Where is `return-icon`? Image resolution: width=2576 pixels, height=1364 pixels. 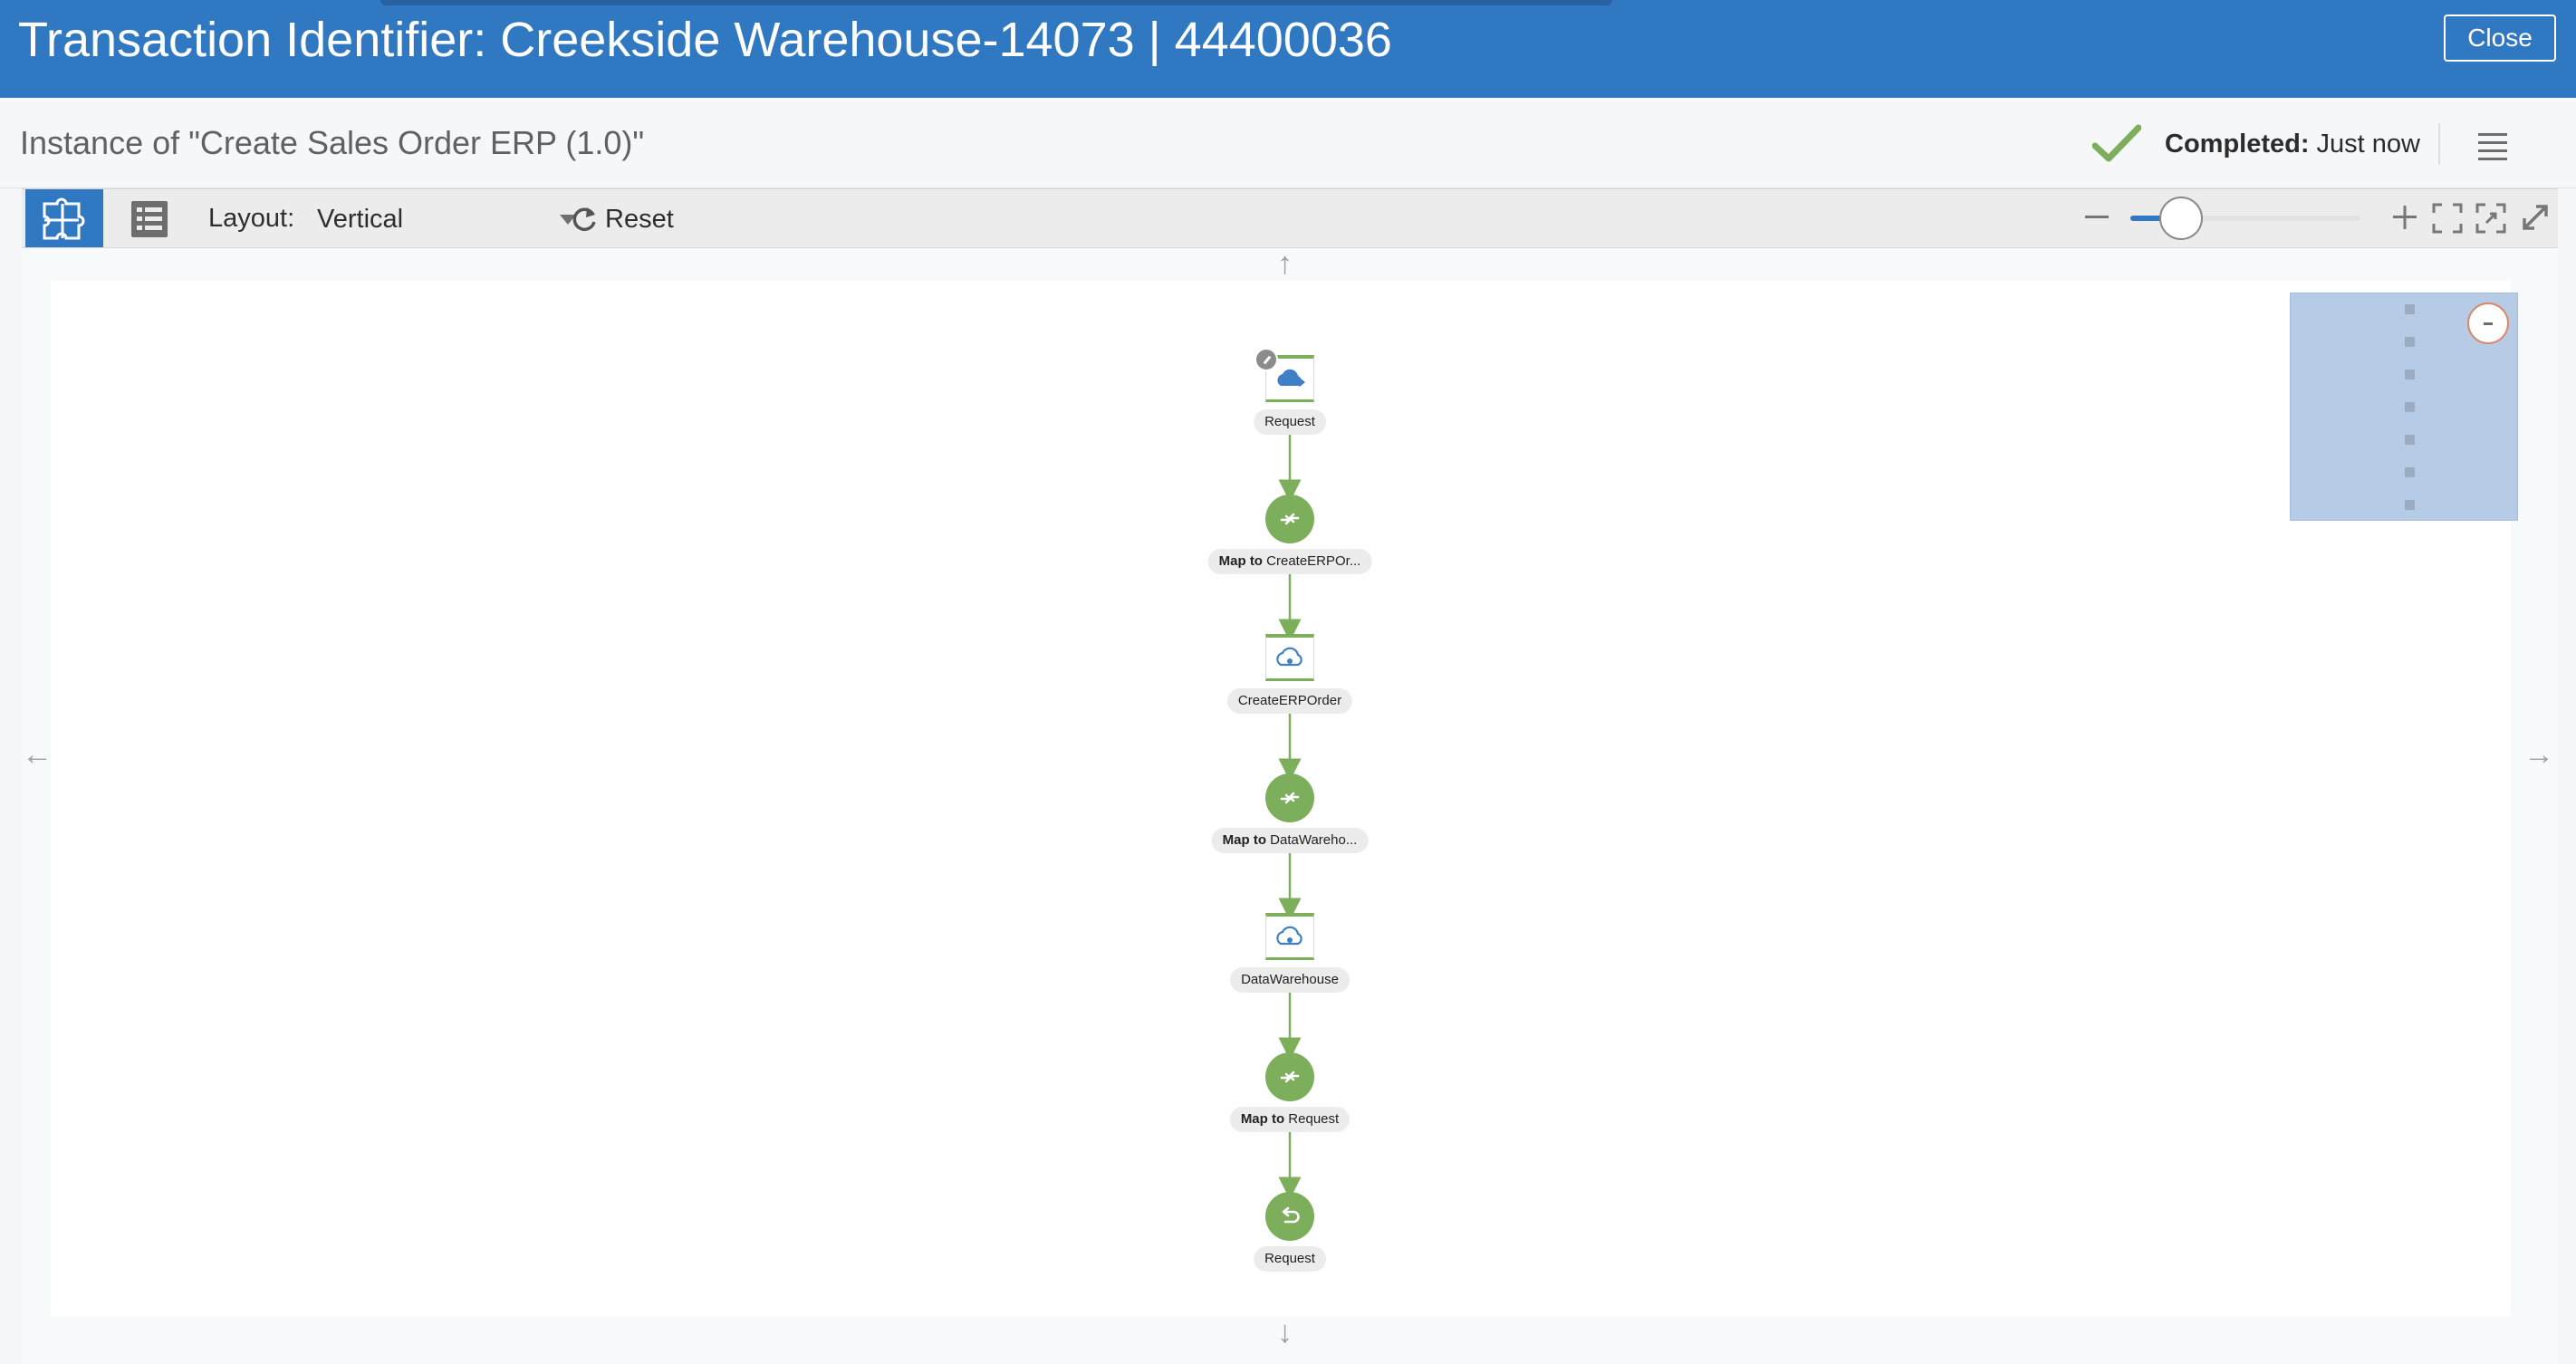
return-icon is located at coordinates (1289, 1216).